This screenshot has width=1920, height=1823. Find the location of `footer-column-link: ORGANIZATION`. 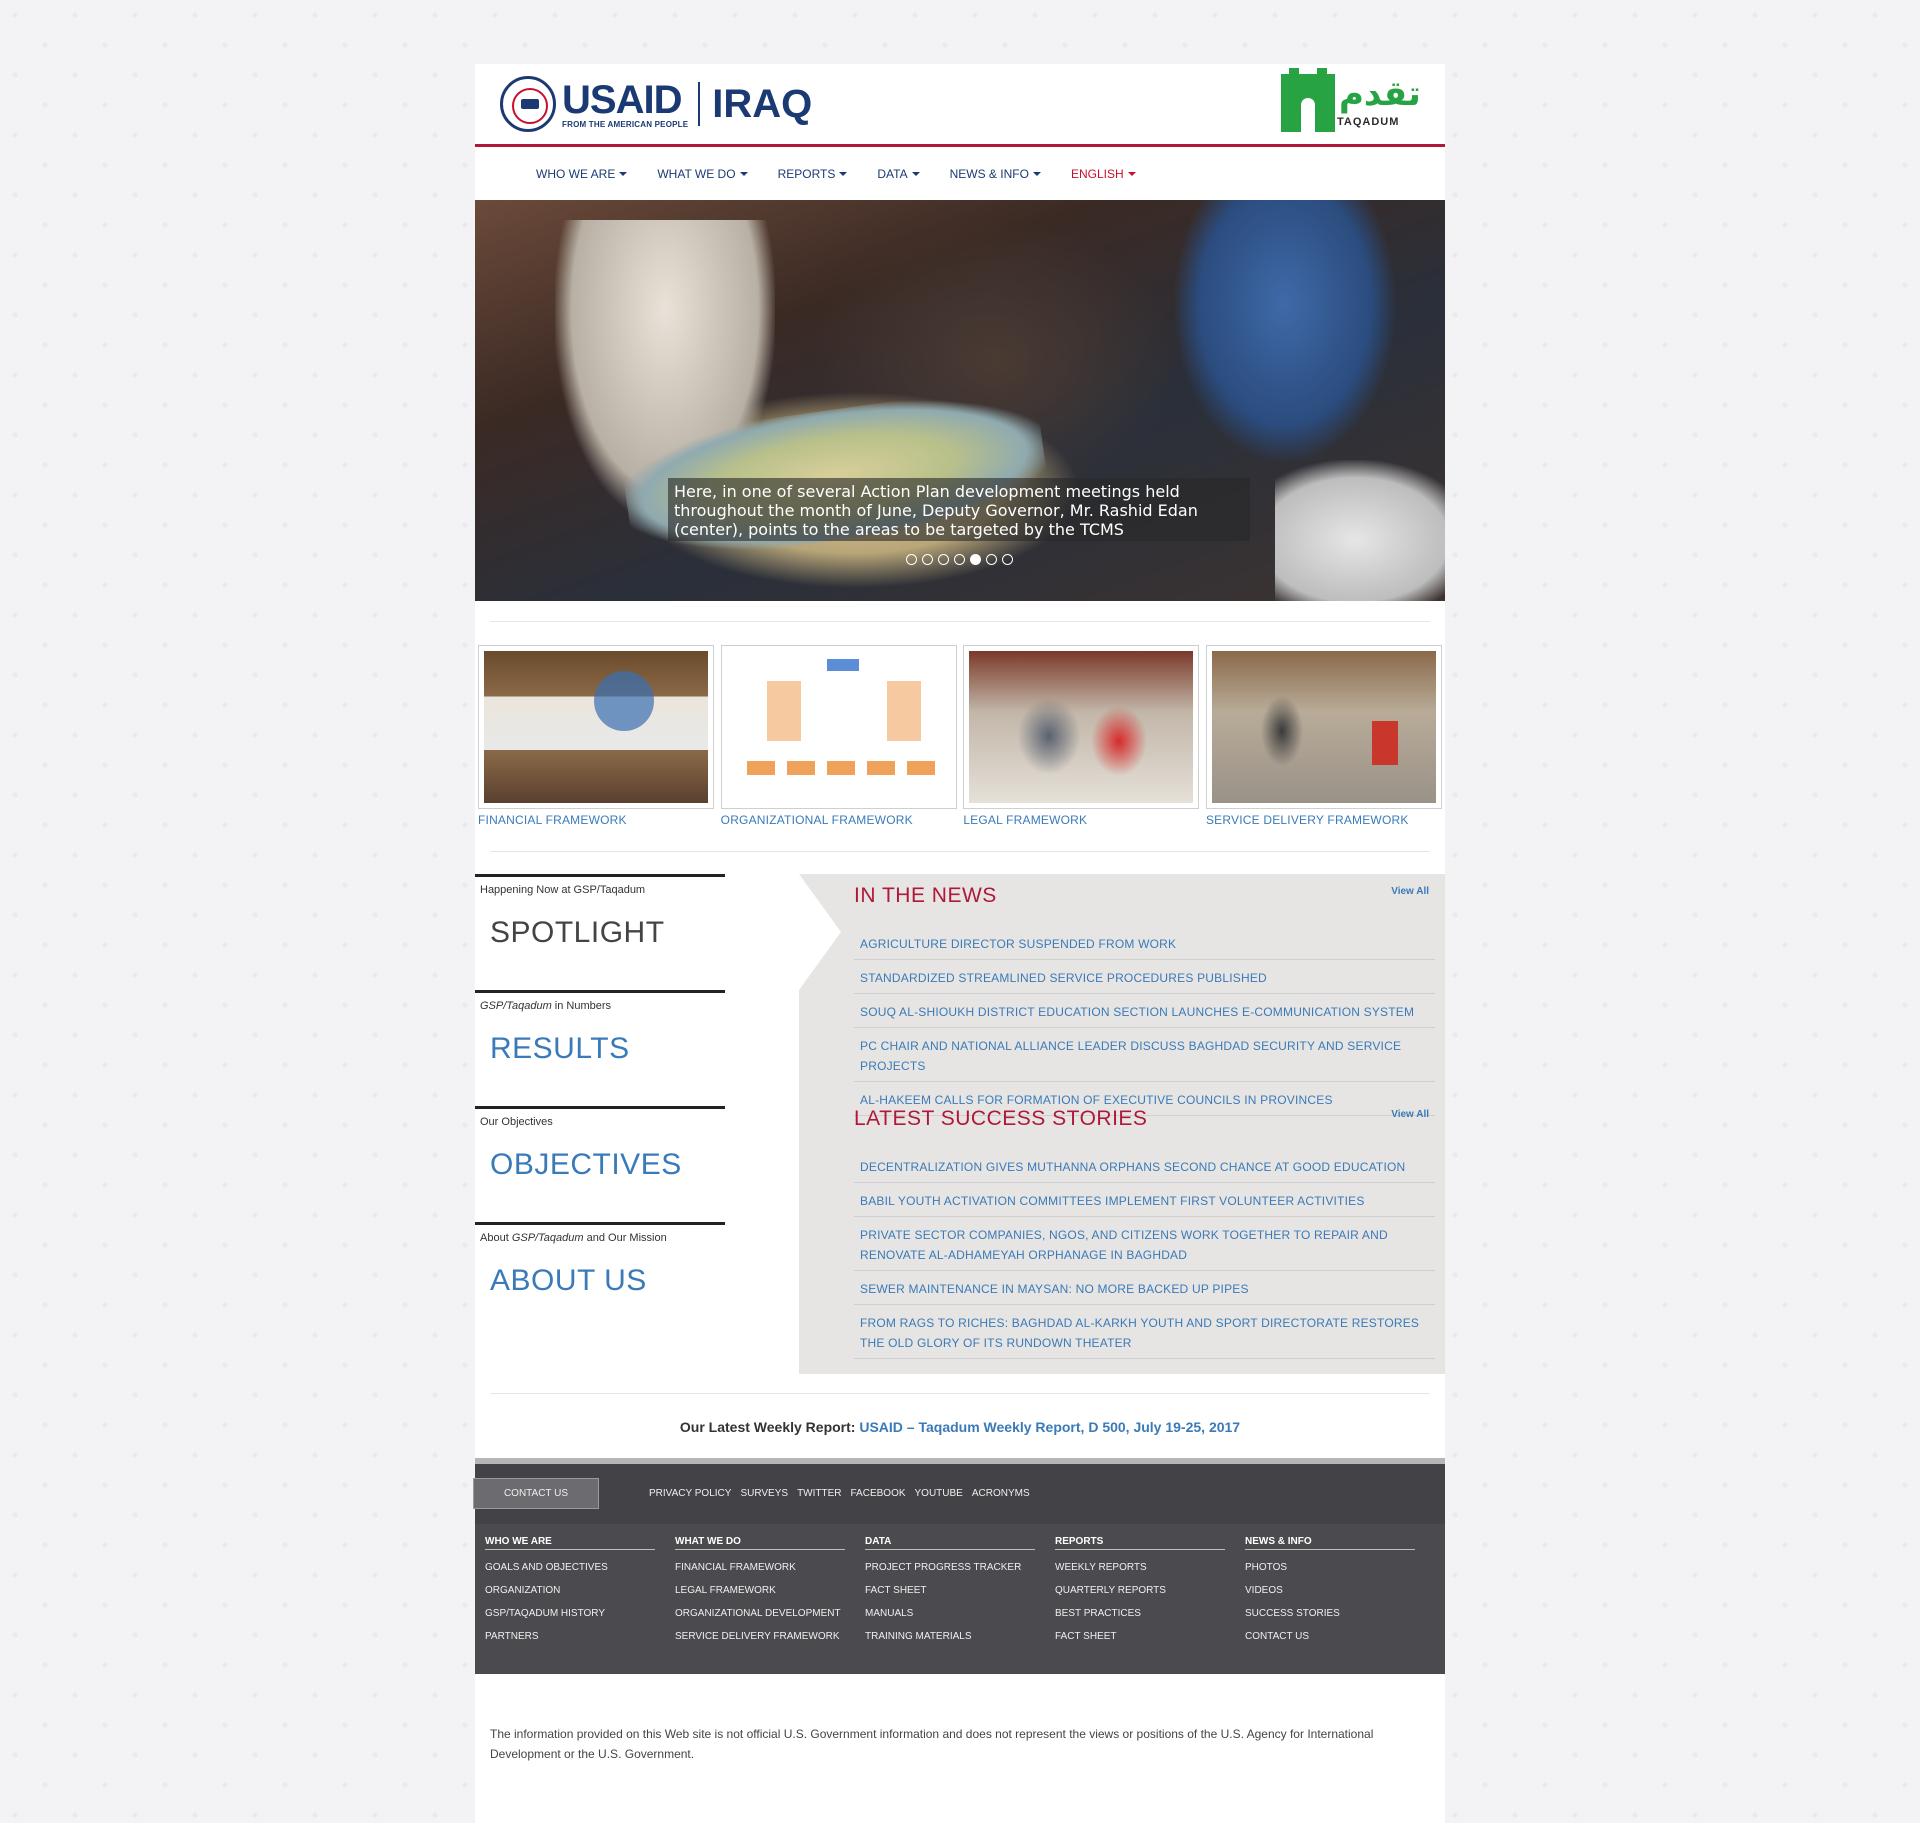

footer-column-link: ORGANIZATION is located at coordinates (580, 1590).